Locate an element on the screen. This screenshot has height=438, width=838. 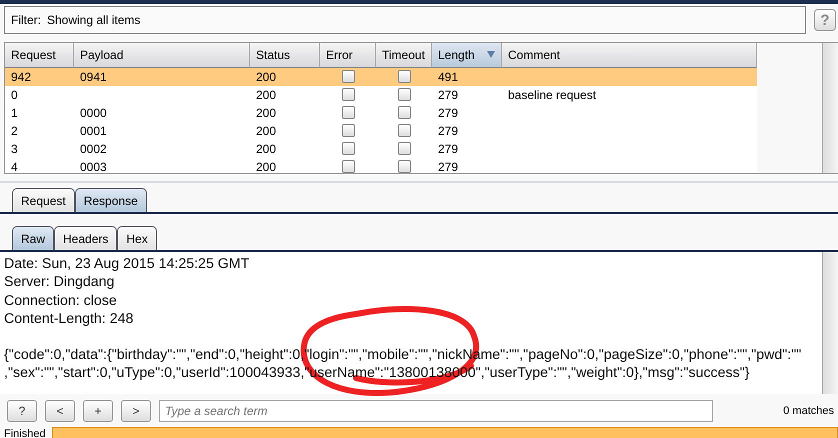
tab: Hex is located at coordinates (137, 238).